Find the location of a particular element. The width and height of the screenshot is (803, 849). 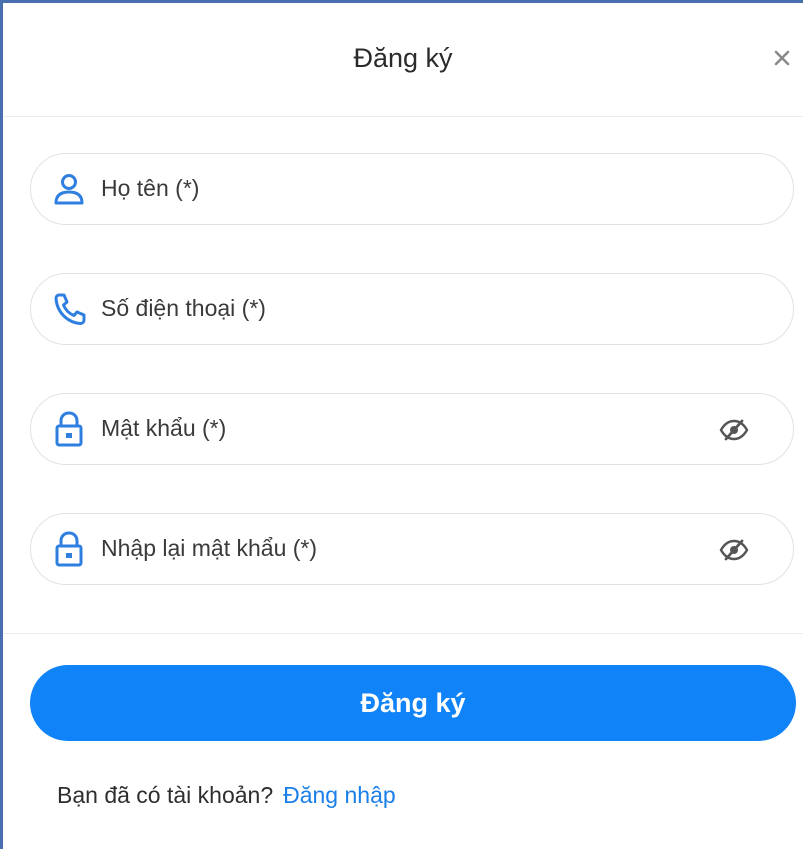

confirm-password-field: Nhập lại mật khẩu (*) is located at coordinates (412, 549).